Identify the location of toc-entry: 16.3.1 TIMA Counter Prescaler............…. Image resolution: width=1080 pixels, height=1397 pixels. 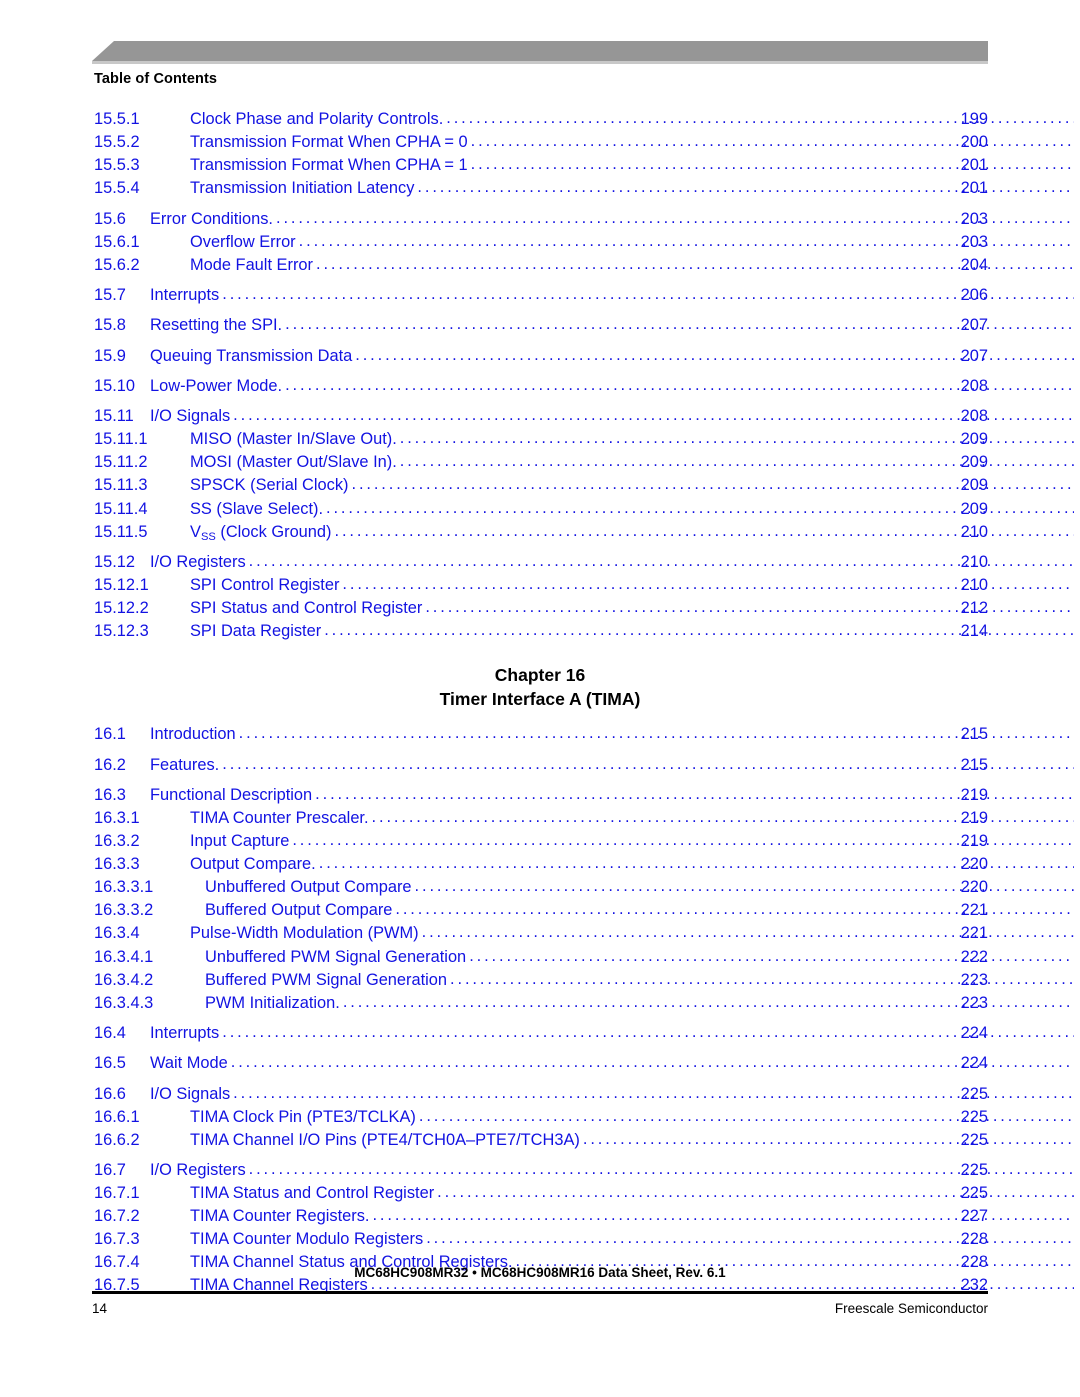
(540, 820).